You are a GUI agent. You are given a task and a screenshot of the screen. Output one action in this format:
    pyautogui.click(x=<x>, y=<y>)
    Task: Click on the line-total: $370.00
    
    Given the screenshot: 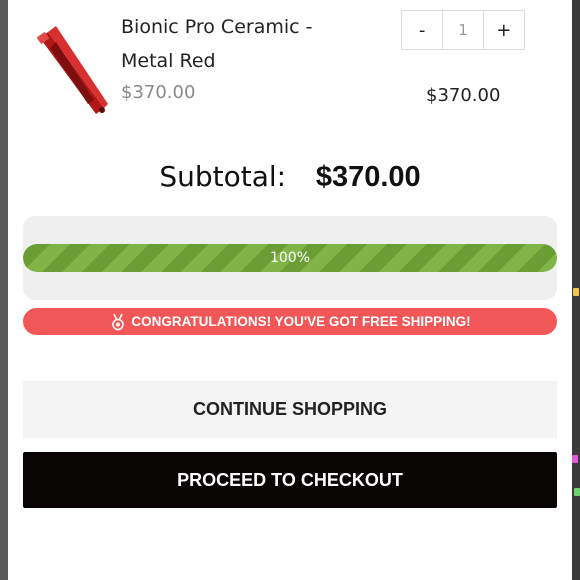 What is the action you would take?
    pyautogui.click(x=463, y=95)
    